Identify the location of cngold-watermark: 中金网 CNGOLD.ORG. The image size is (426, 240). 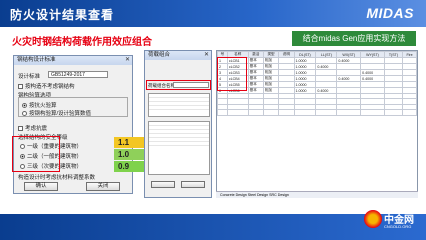
(390, 222).